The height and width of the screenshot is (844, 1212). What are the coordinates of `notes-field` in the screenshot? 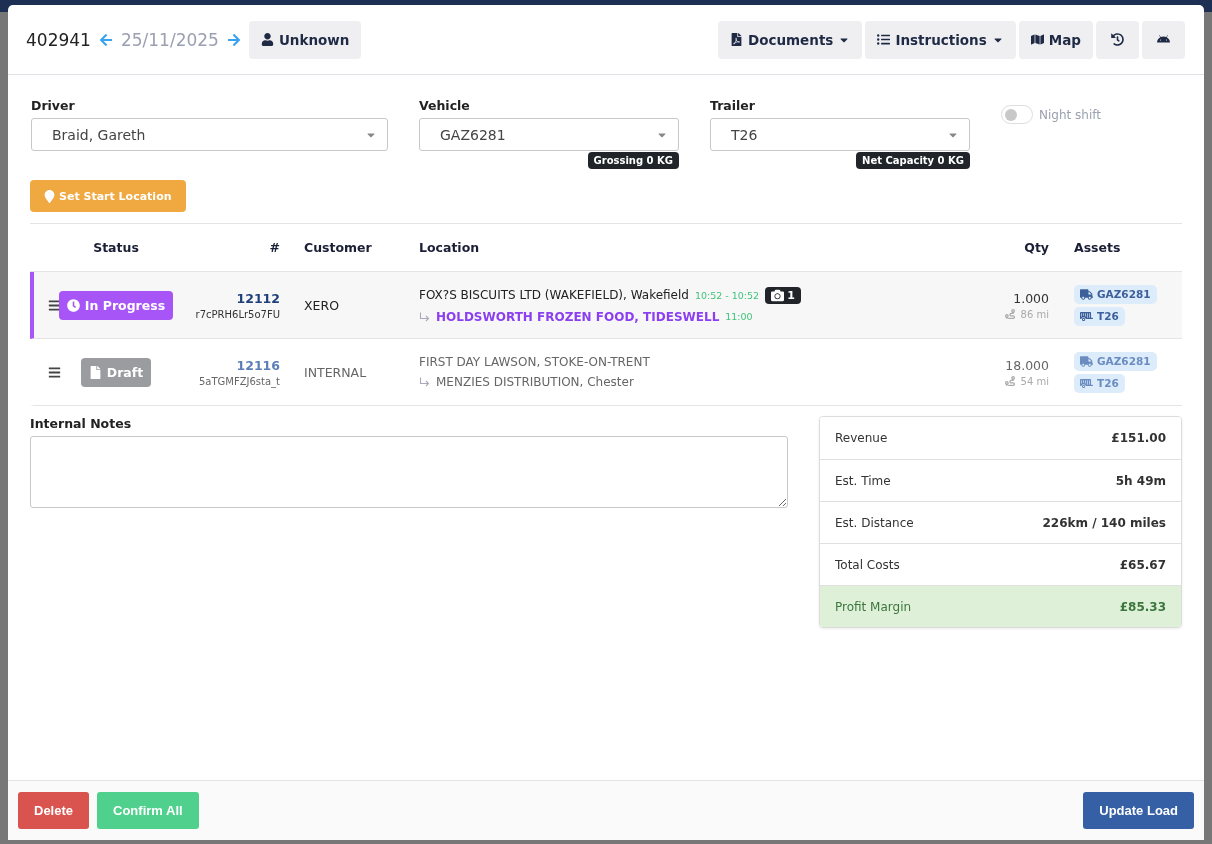 It's located at (409, 472).